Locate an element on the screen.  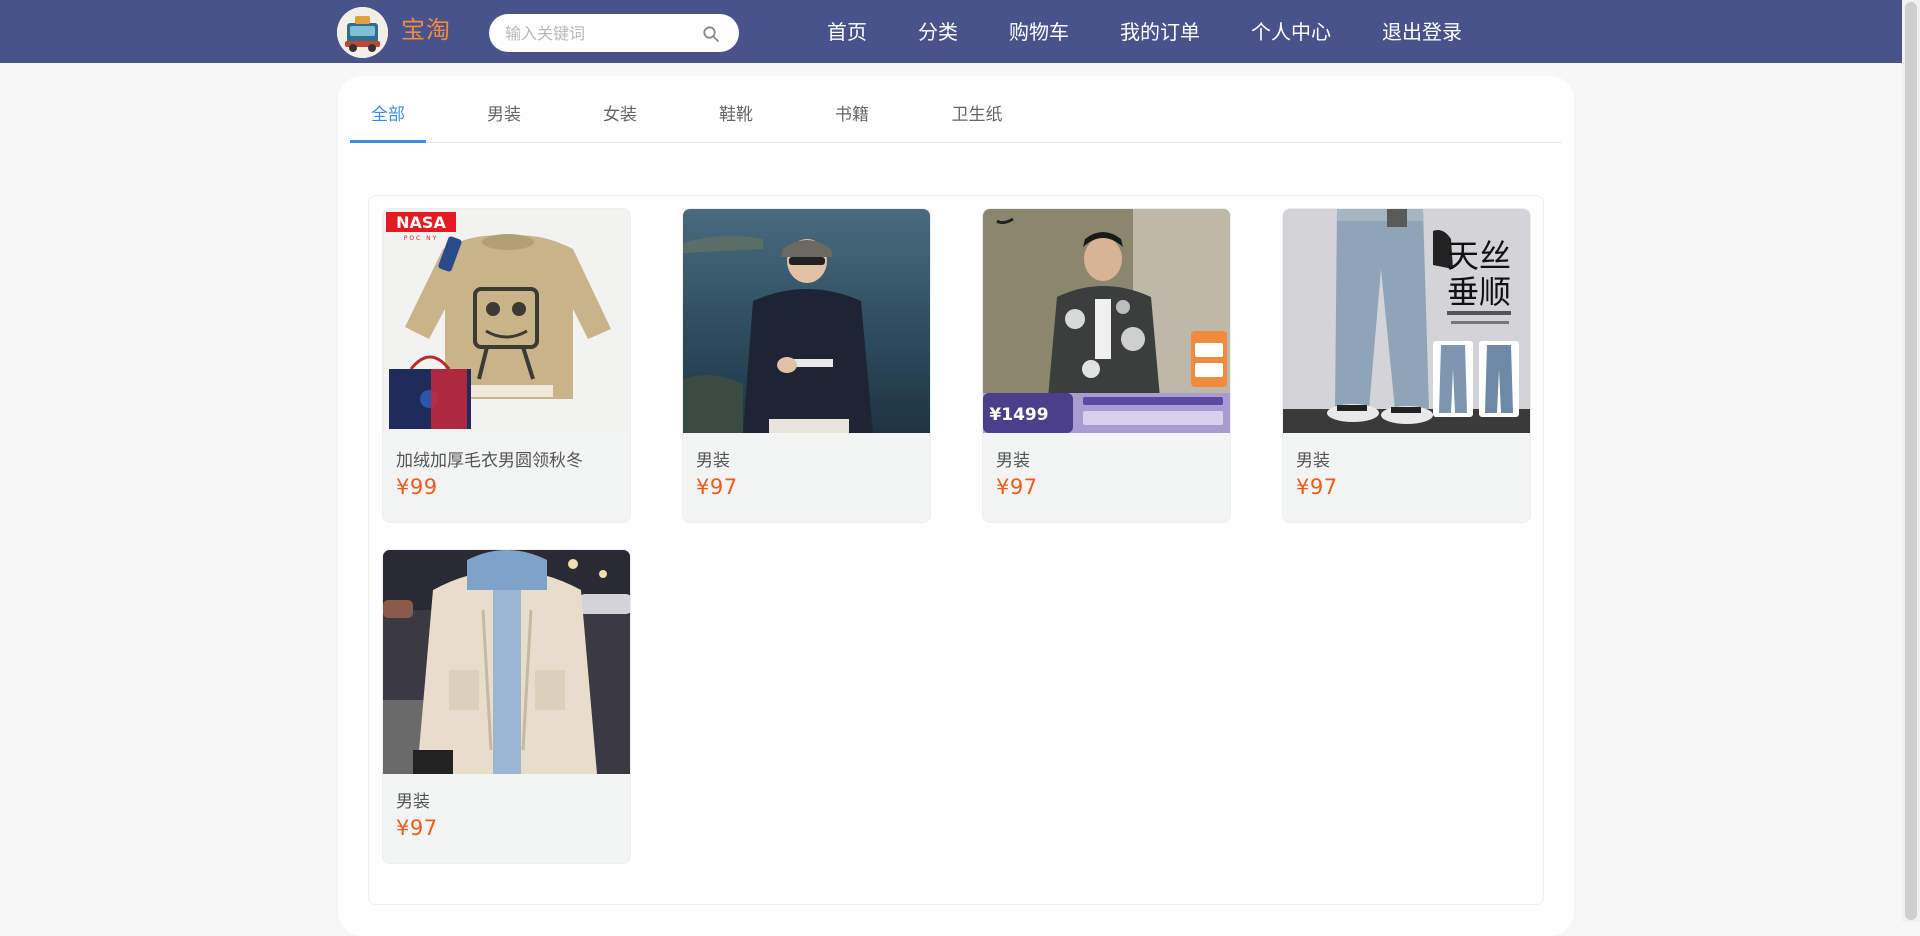
product-image: NASA POC NY is located at coordinates (506, 321).